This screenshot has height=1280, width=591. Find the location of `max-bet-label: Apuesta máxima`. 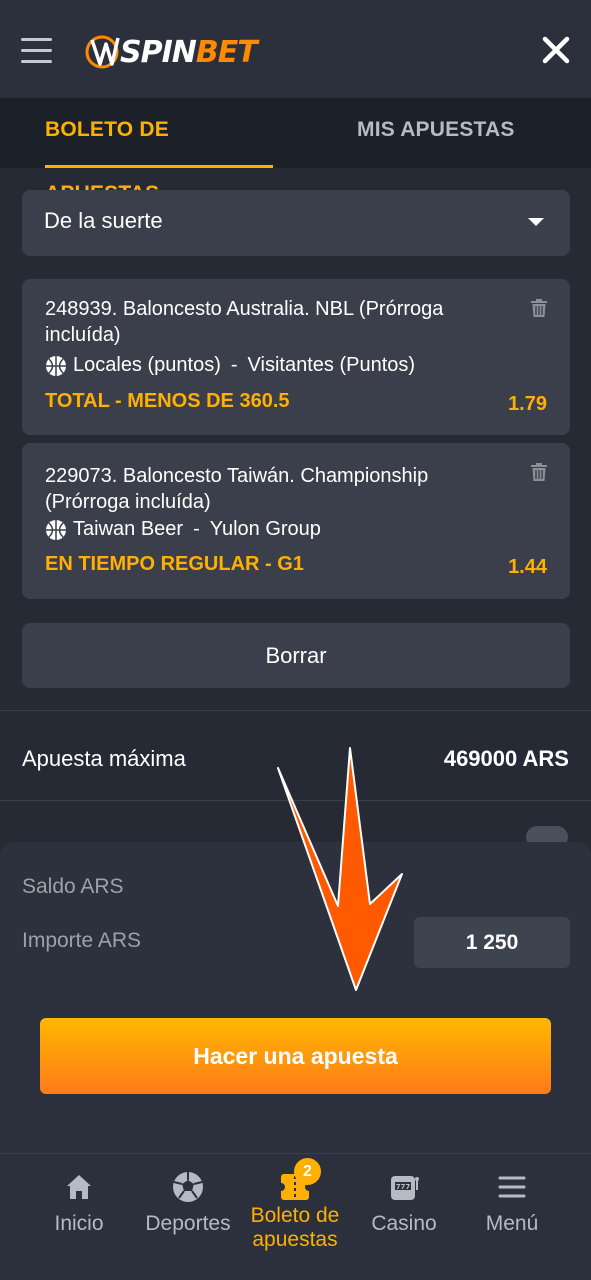

max-bet-label: Apuesta máxima is located at coordinates (104, 758).